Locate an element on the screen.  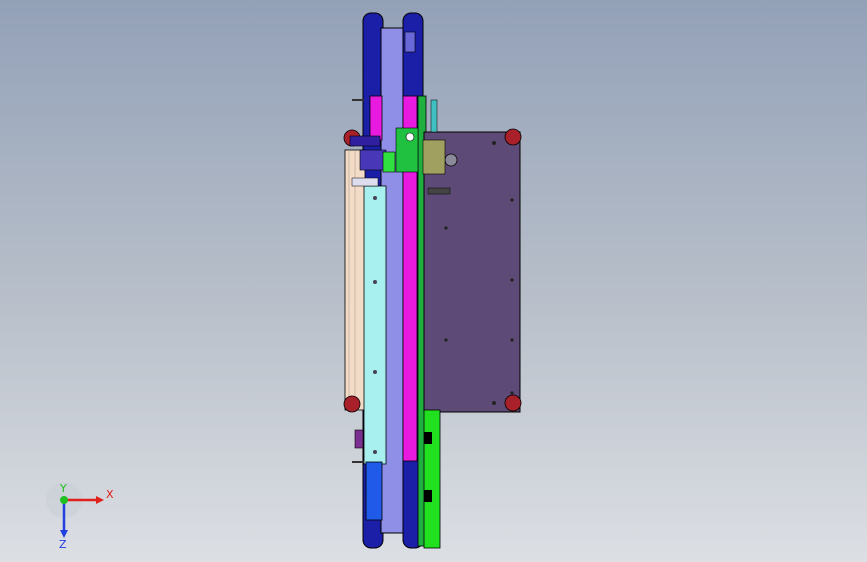
y-axis-dot is located at coordinates (64, 500).